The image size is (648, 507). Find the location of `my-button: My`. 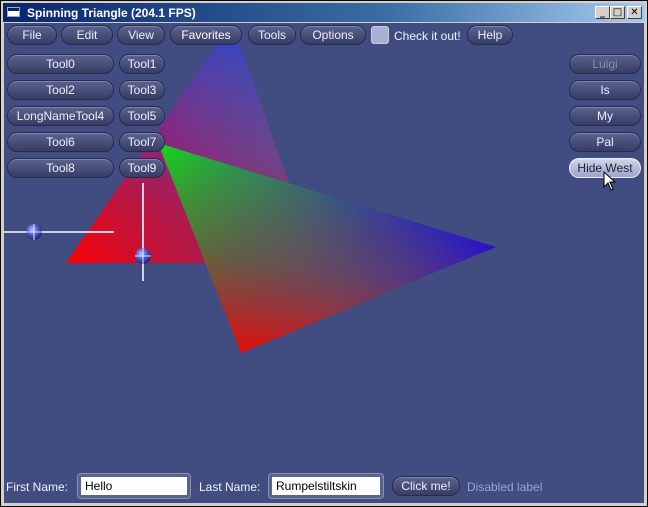

my-button: My is located at coordinates (605, 116).